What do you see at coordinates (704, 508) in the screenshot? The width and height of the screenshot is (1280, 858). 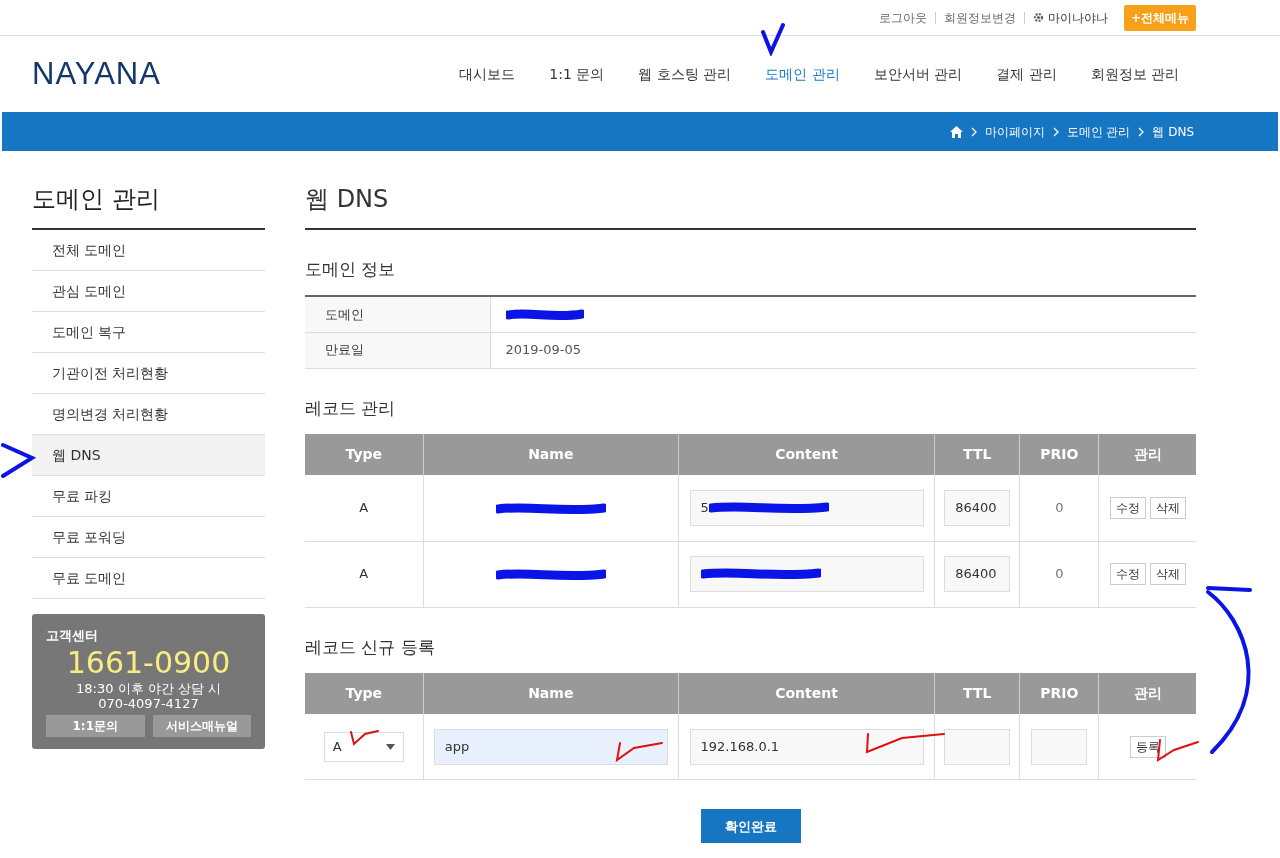 I see `field-value: 5` at bounding box center [704, 508].